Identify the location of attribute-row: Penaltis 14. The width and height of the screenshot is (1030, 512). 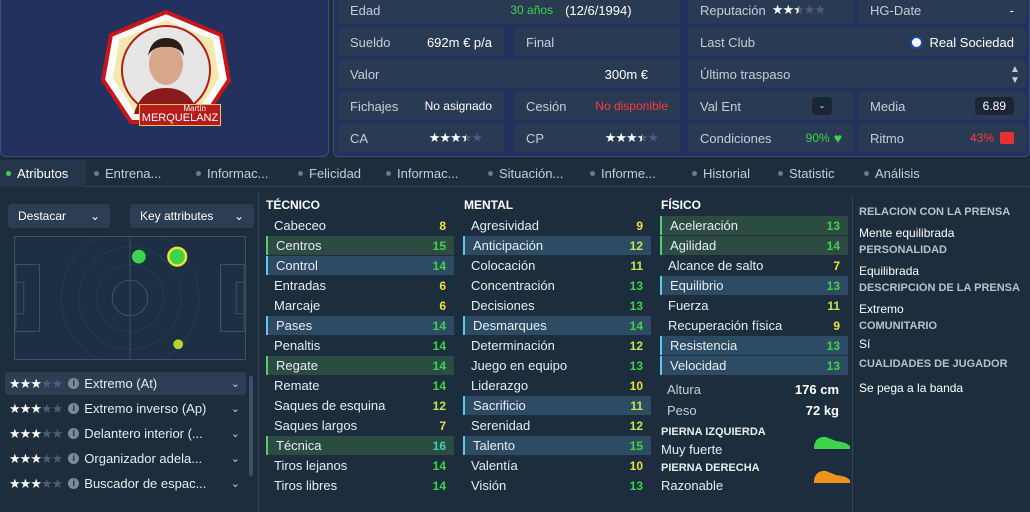
(360, 345).